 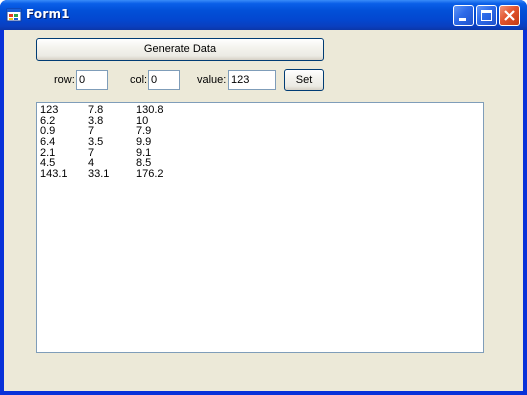 I want to click on set-button: Set, so click(x=304, y=80).